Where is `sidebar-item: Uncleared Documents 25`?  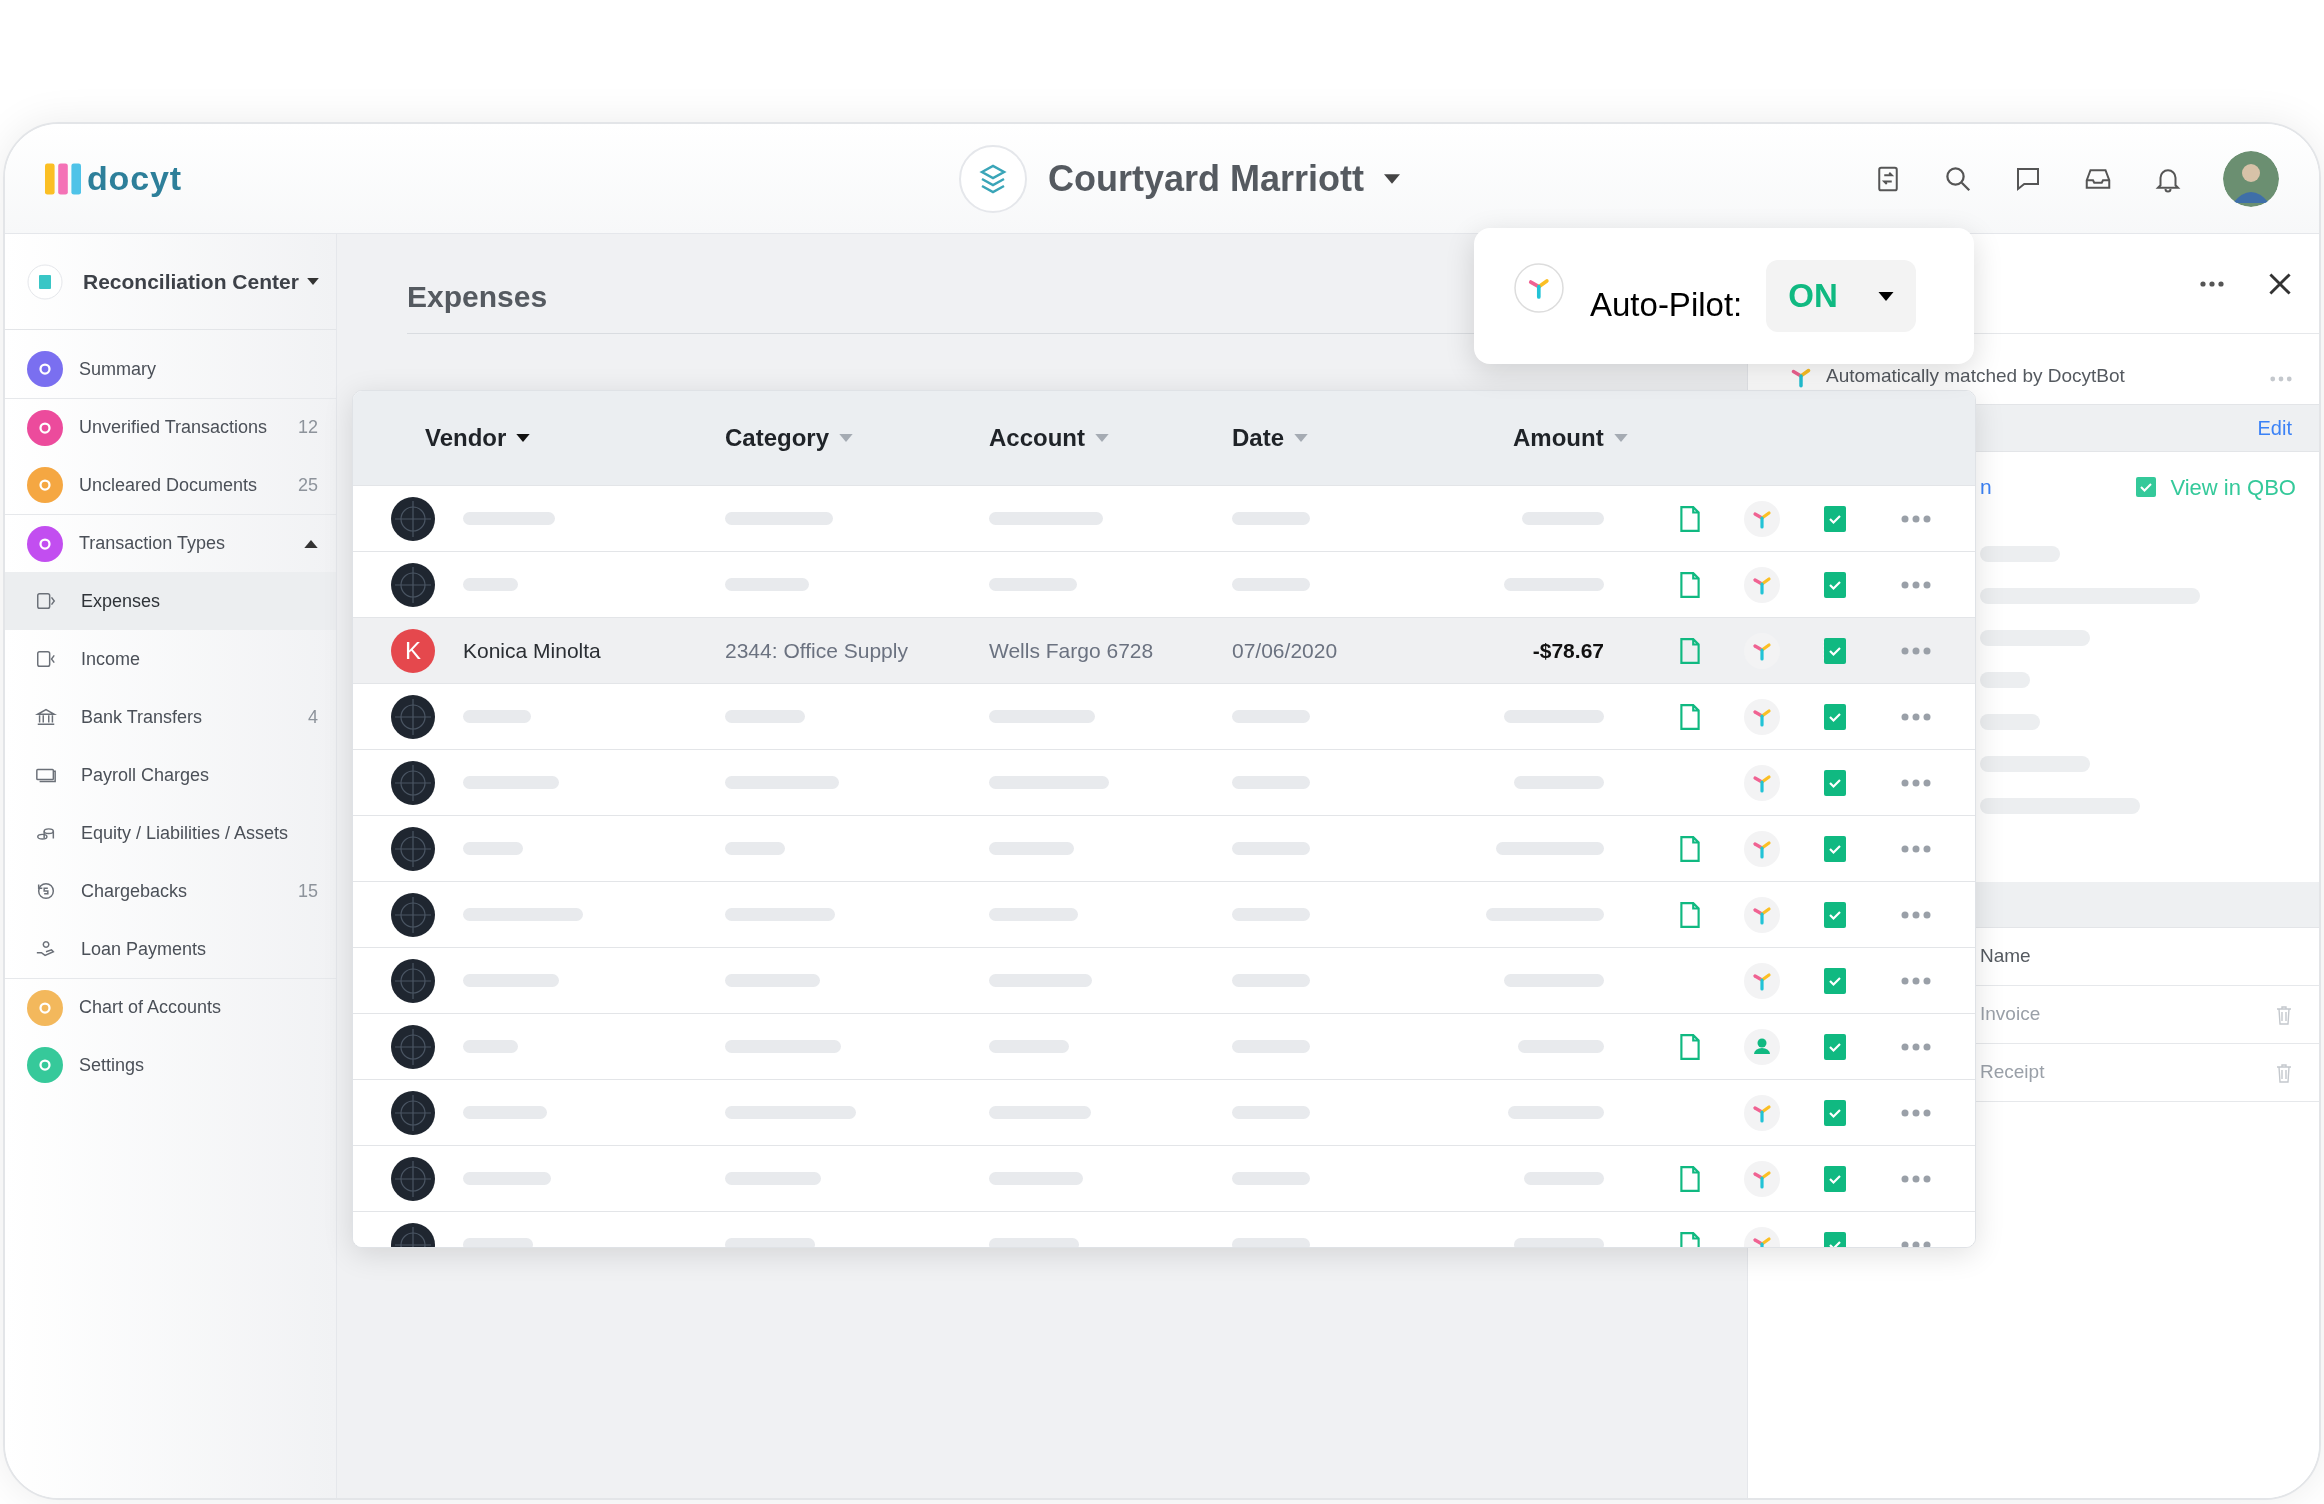
sidebar-item: Uncleared Documents 25 is located at coordinates (170, 485).